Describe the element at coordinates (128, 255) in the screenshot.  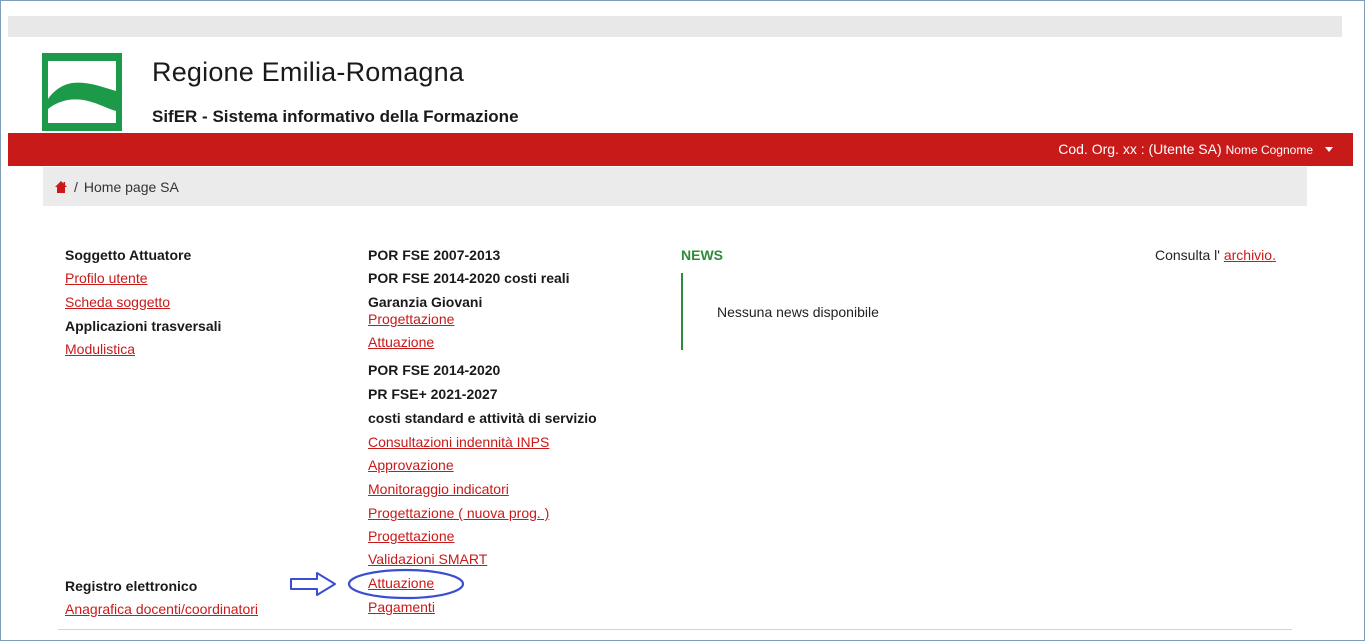
I see `section-soggetto-attuatore: Soggetto Attuatore` at that location.